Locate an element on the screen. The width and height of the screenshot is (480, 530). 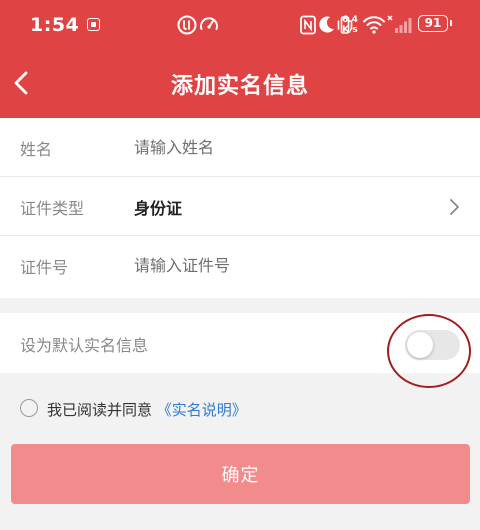
agreement-text: 我已阅读并同意 《实名说明》 is located at coordinates (147, 409).